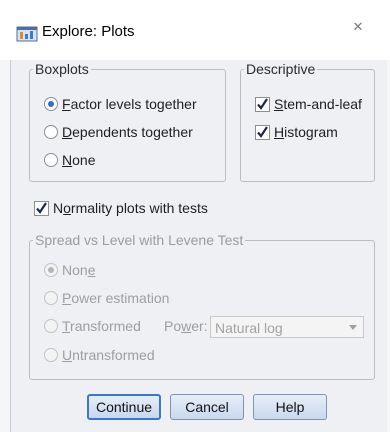  Describe the element at coordinates (249, 328) in the screenshot. I see `power-select-value: Natural log` at that location.